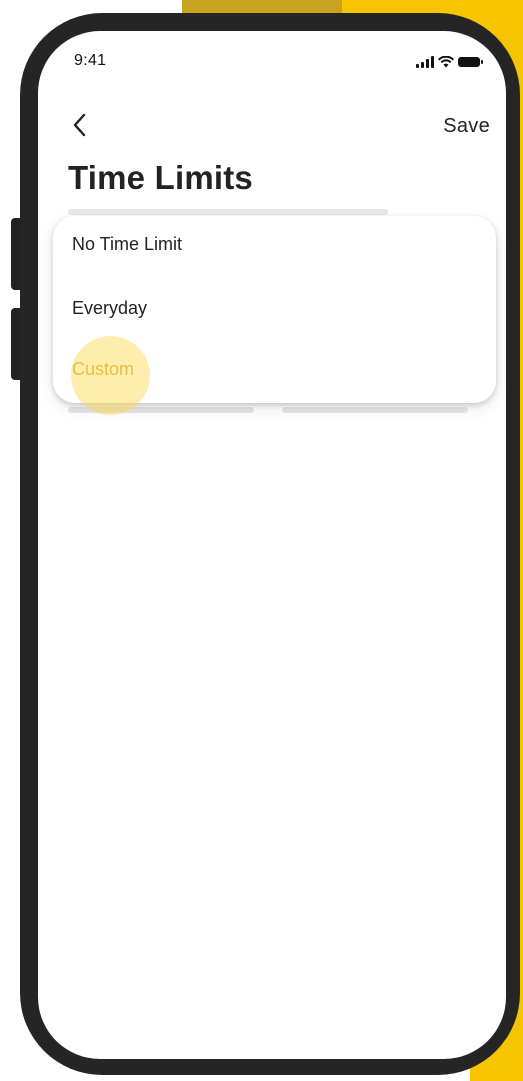  I want to click on wifi-icon, so click(446, 62).